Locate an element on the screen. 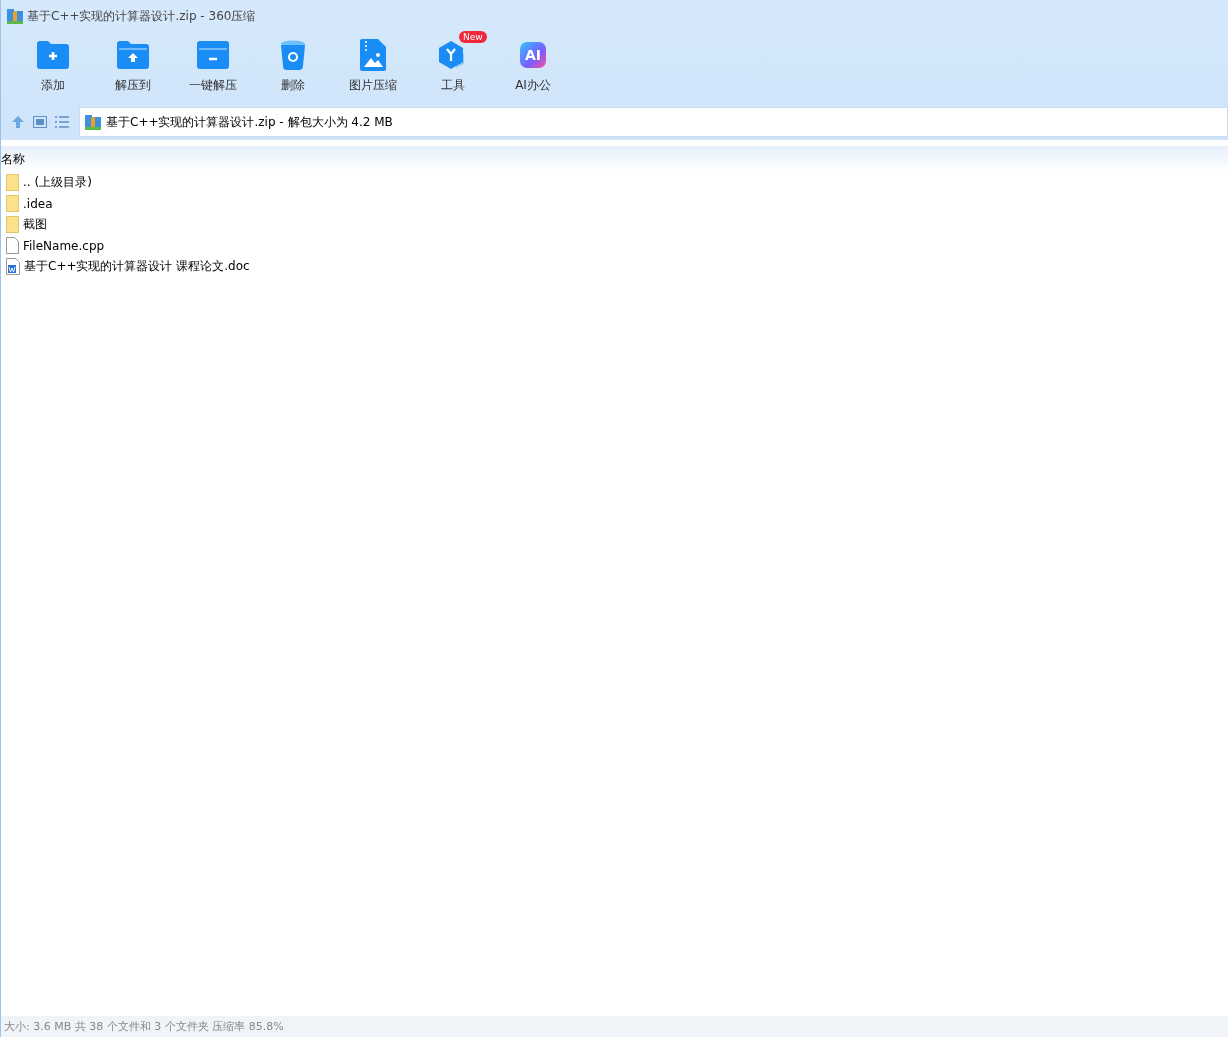 Image resolution: width=1228 pixels, height=1037 pixels. file-name: .idea is located at coordinates (38, 203).